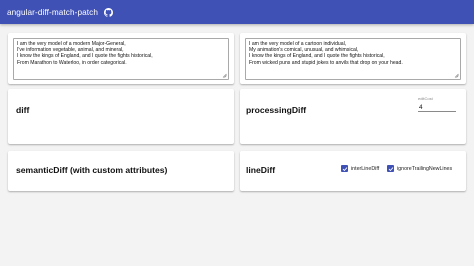 This screenshot has width=474, height=266. I want to click on app-toolbar: angular-diff-match-patch, so click(237, 12).